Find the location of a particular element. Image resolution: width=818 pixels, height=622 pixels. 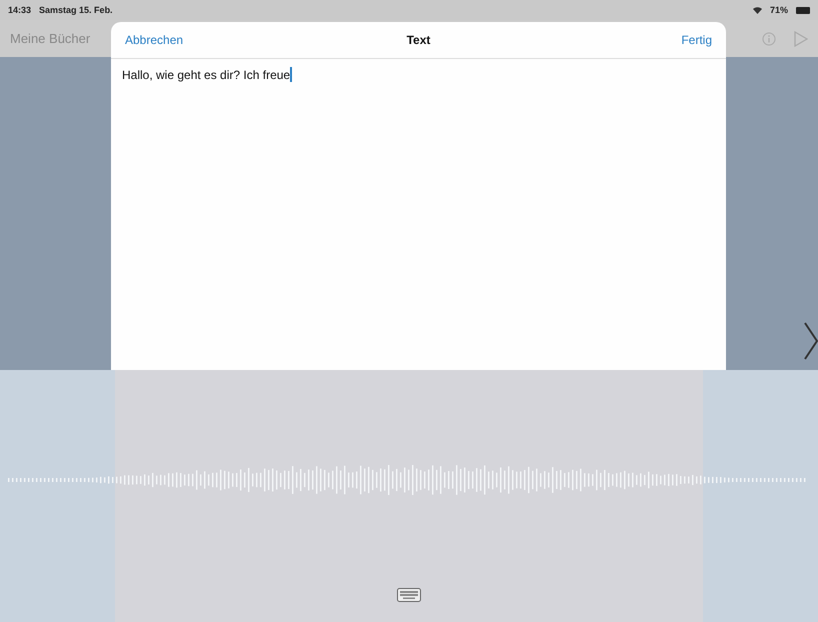

battery-icon is located at coordinates (803, 10).